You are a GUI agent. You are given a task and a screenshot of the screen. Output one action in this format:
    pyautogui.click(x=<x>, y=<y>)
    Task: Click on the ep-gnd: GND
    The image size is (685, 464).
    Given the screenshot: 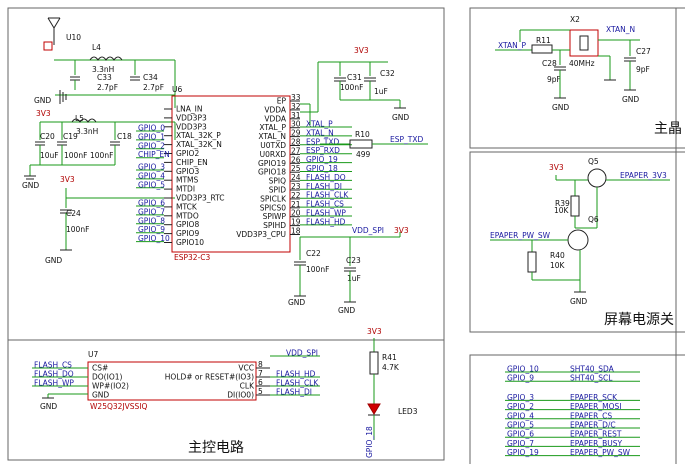 What is the action you would take?
    pyautogui.click(x=578, y=301)
    